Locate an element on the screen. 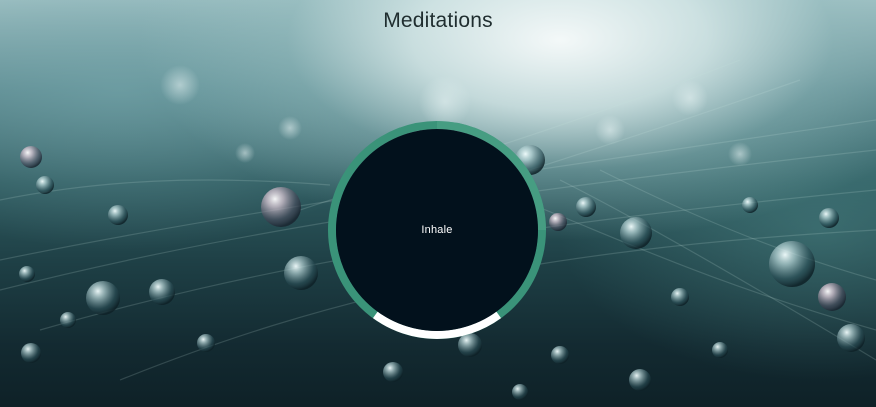  breathing-instruction: Inhale is located at coordinates (437, 230).